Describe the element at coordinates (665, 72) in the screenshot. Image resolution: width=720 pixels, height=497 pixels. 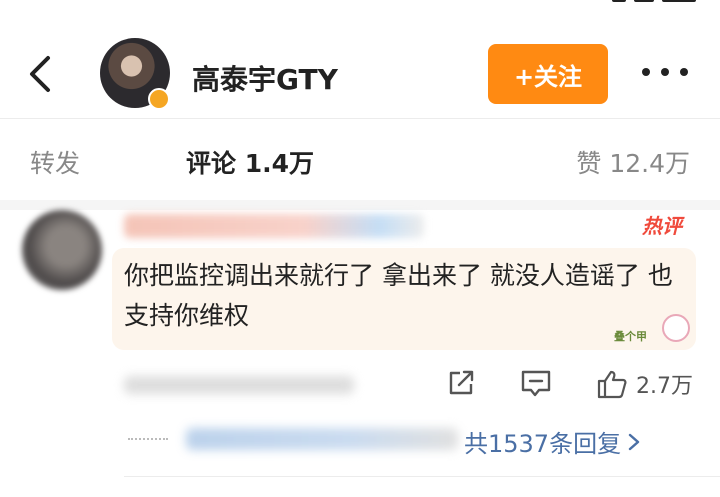
I see `more-options-icon` at that location.